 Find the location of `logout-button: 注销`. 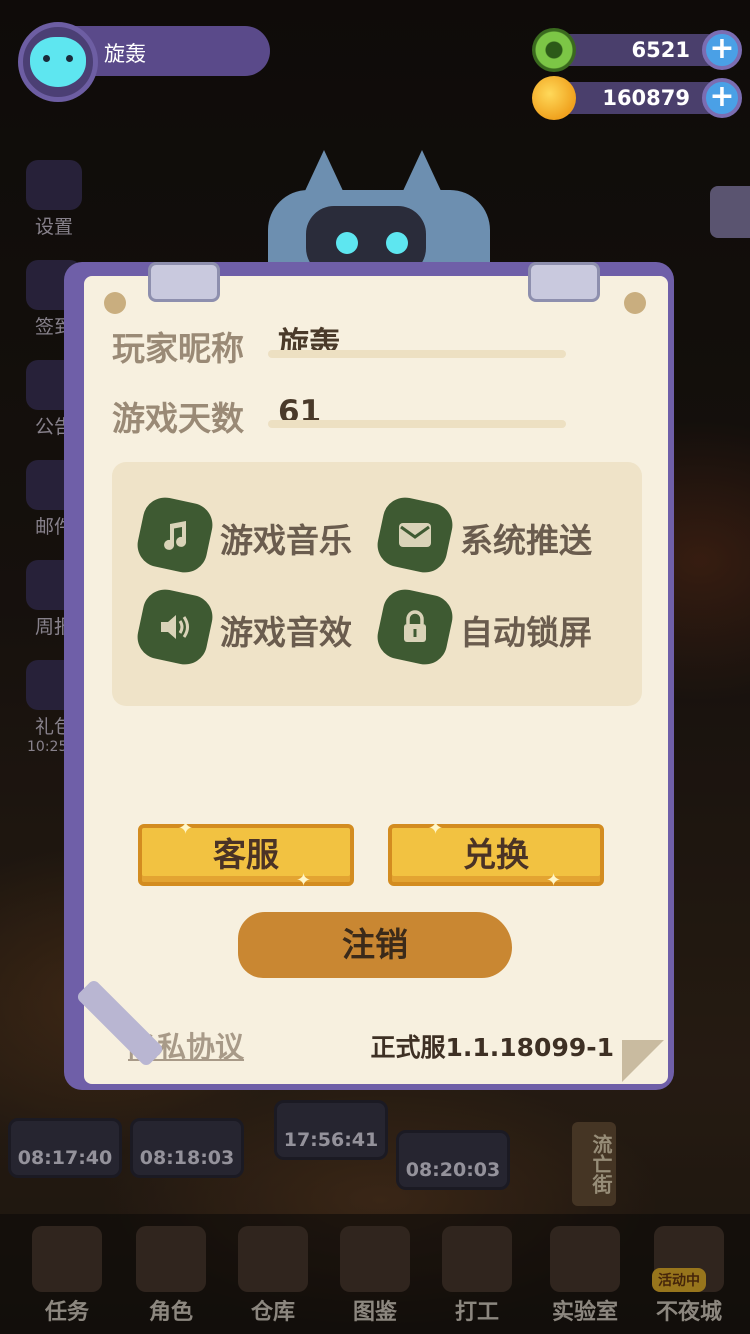

logout-button: 注销 is located at coordinates (375, 945).